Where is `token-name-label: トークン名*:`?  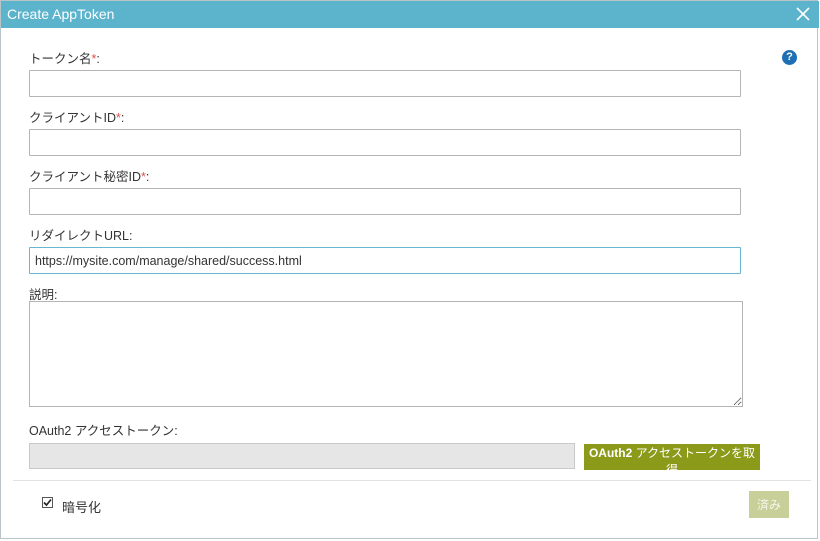 token-name-label: トークン名*: is located at coordinates (64, 57).